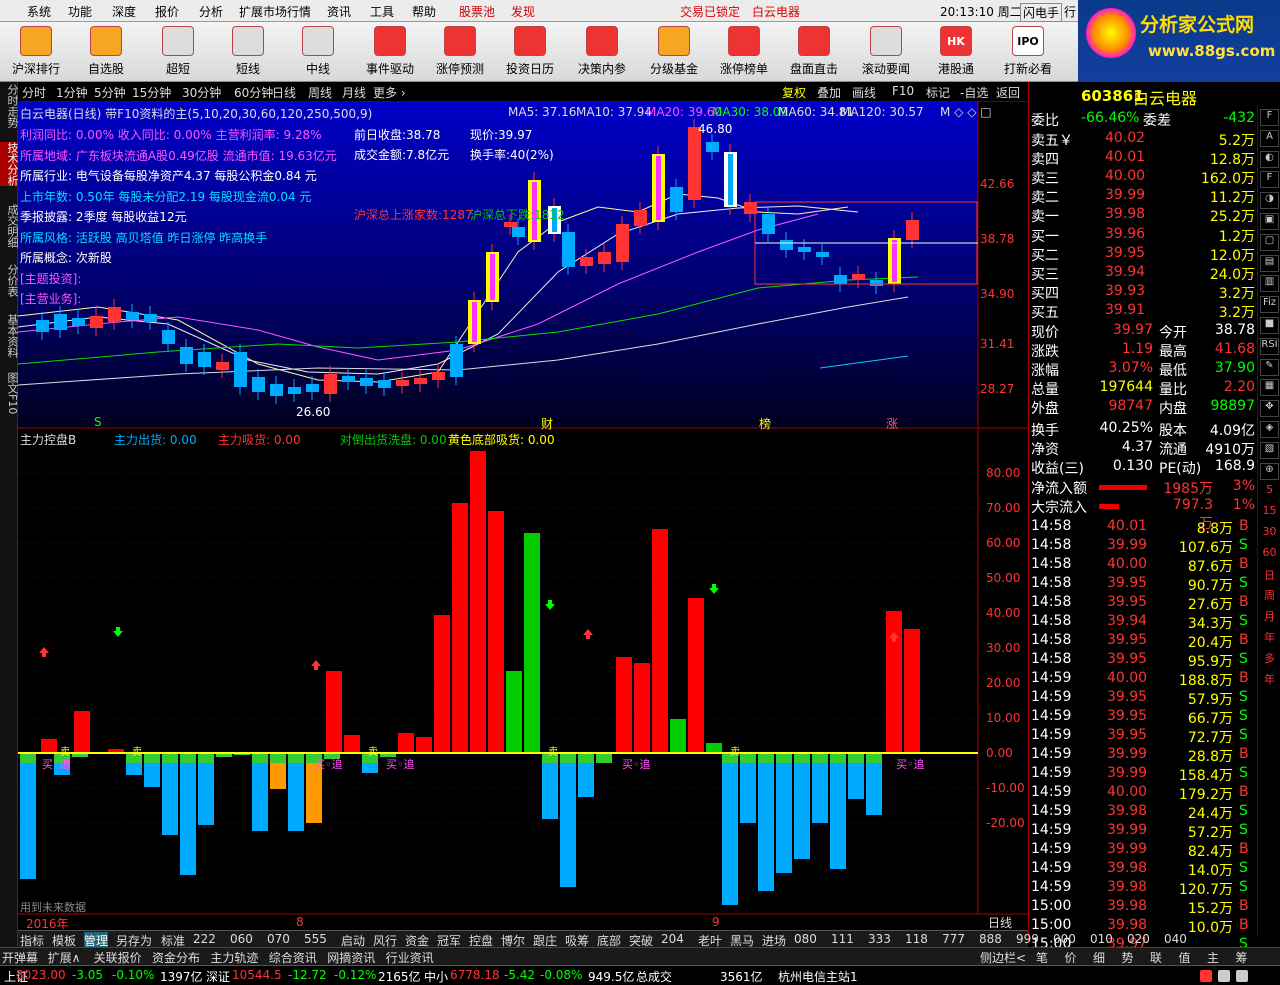 This screenshot has width=1280, height=985. Describe the element at coordinates (389, 92) in the screenshot. I see `period-9: 更多 ›` at that location.